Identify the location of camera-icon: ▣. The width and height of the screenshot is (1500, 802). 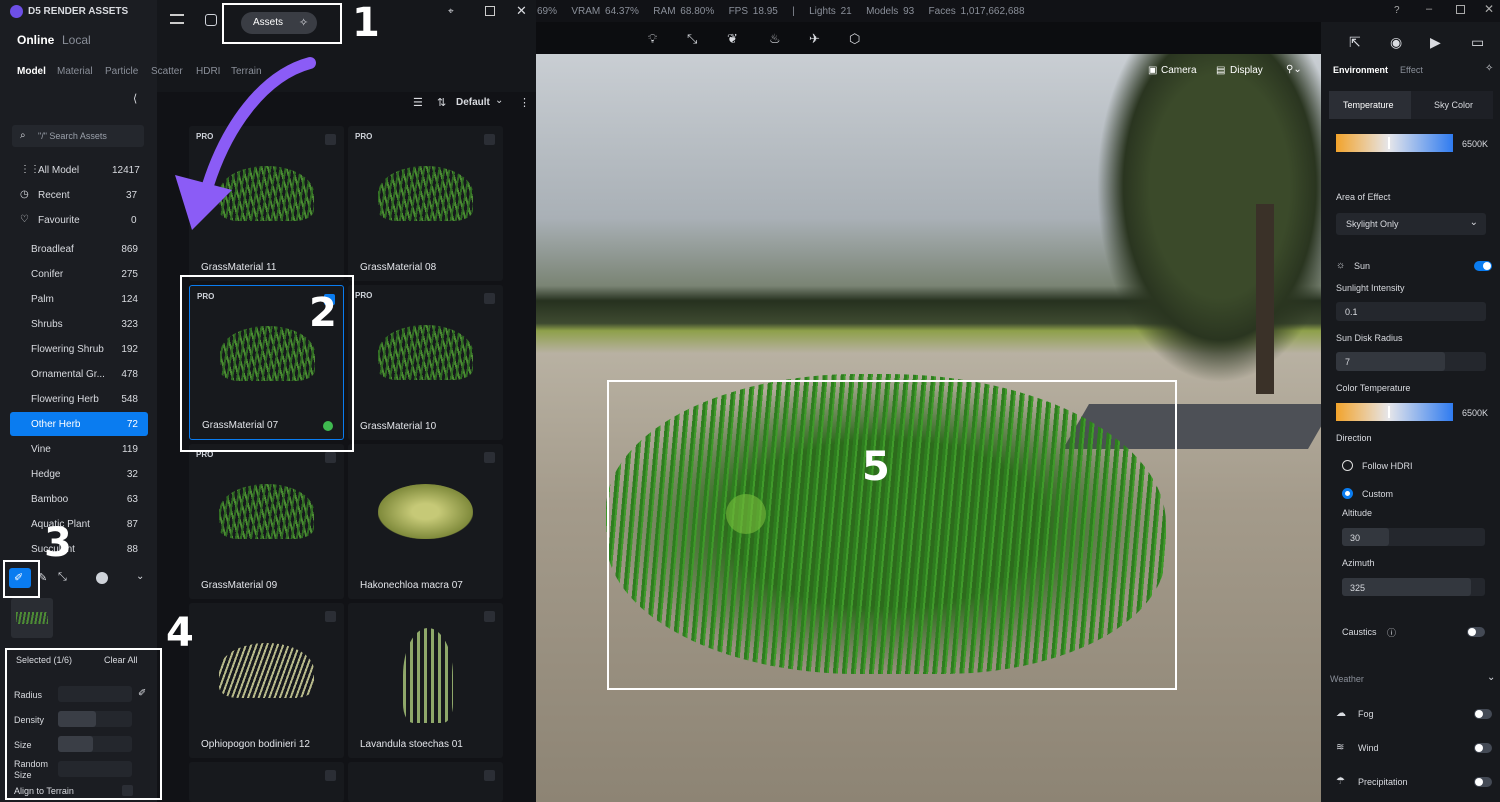
(1152, 70).